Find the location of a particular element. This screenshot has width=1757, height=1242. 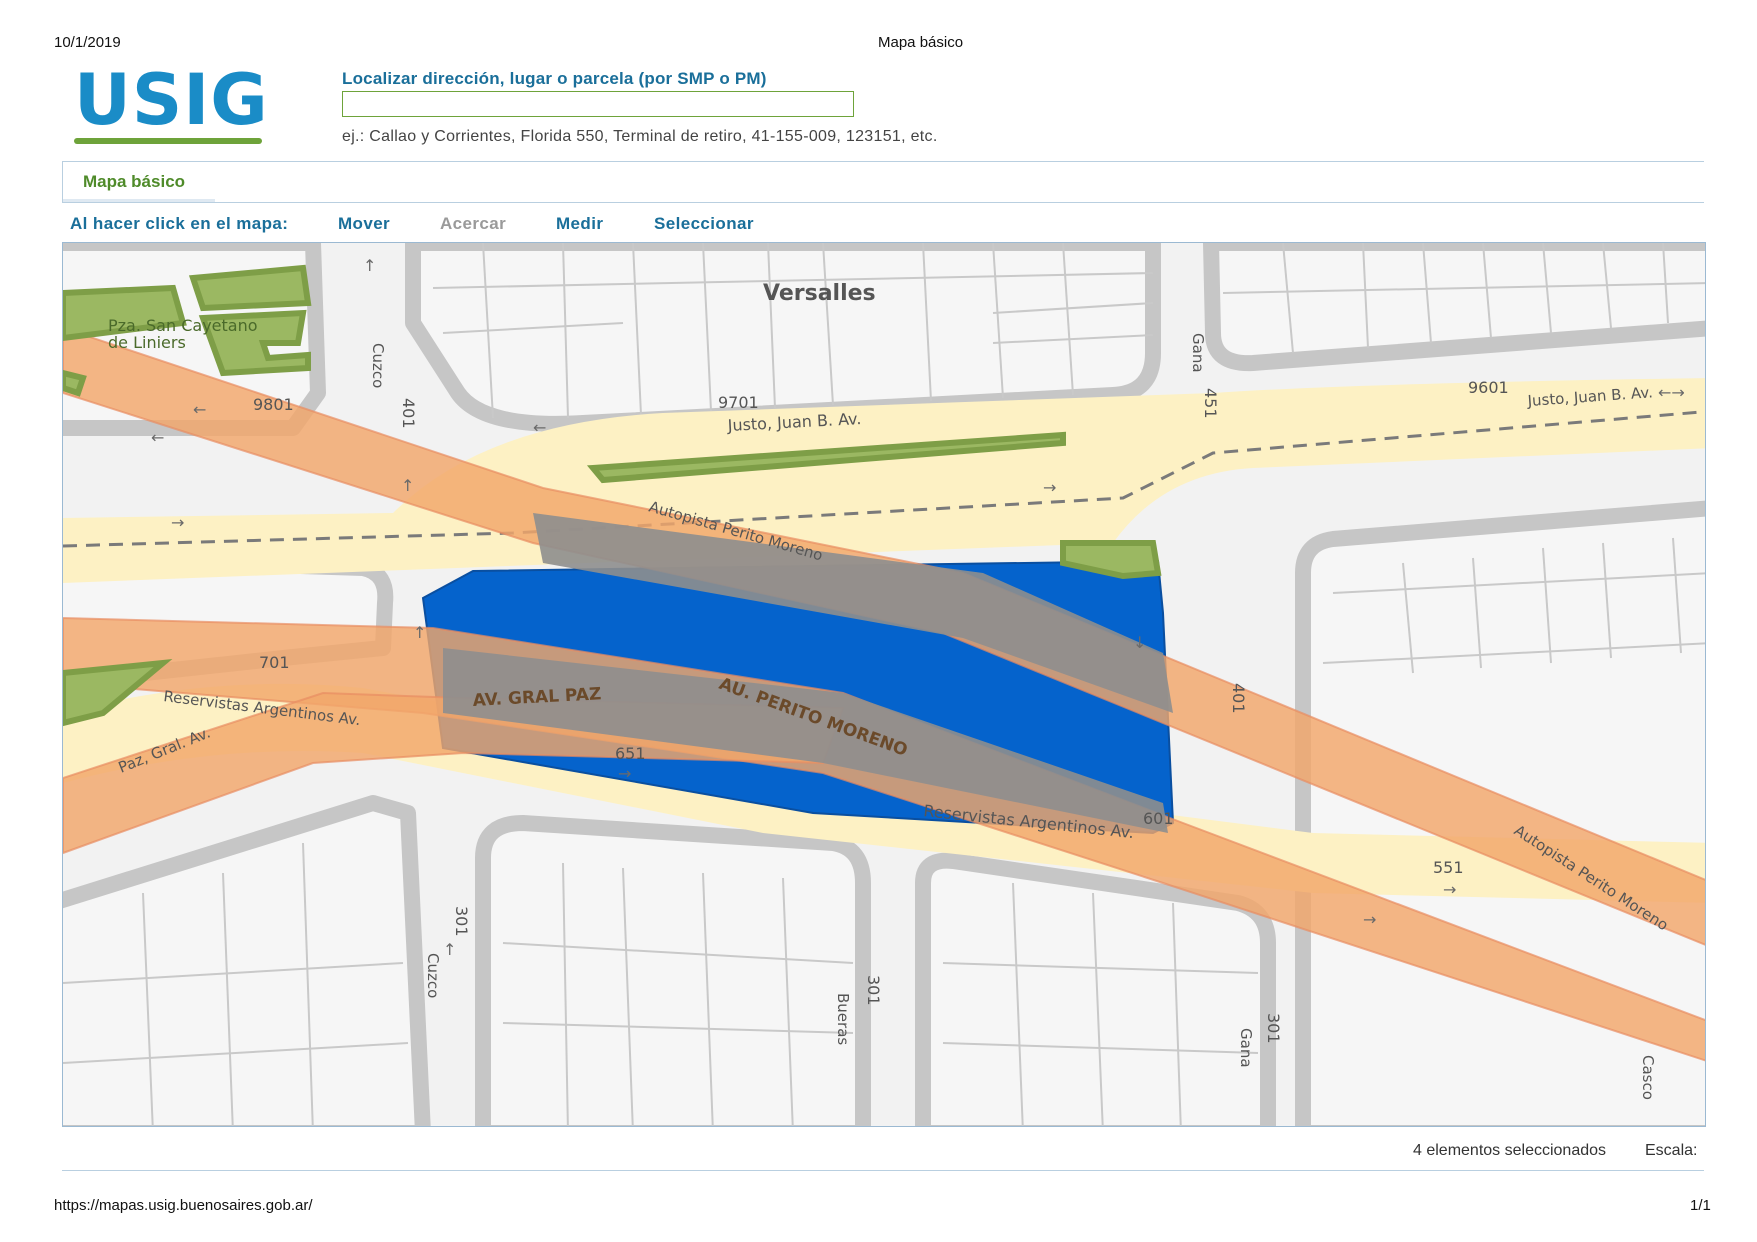

label-401a: 401 is located at coordinates (408, 413).